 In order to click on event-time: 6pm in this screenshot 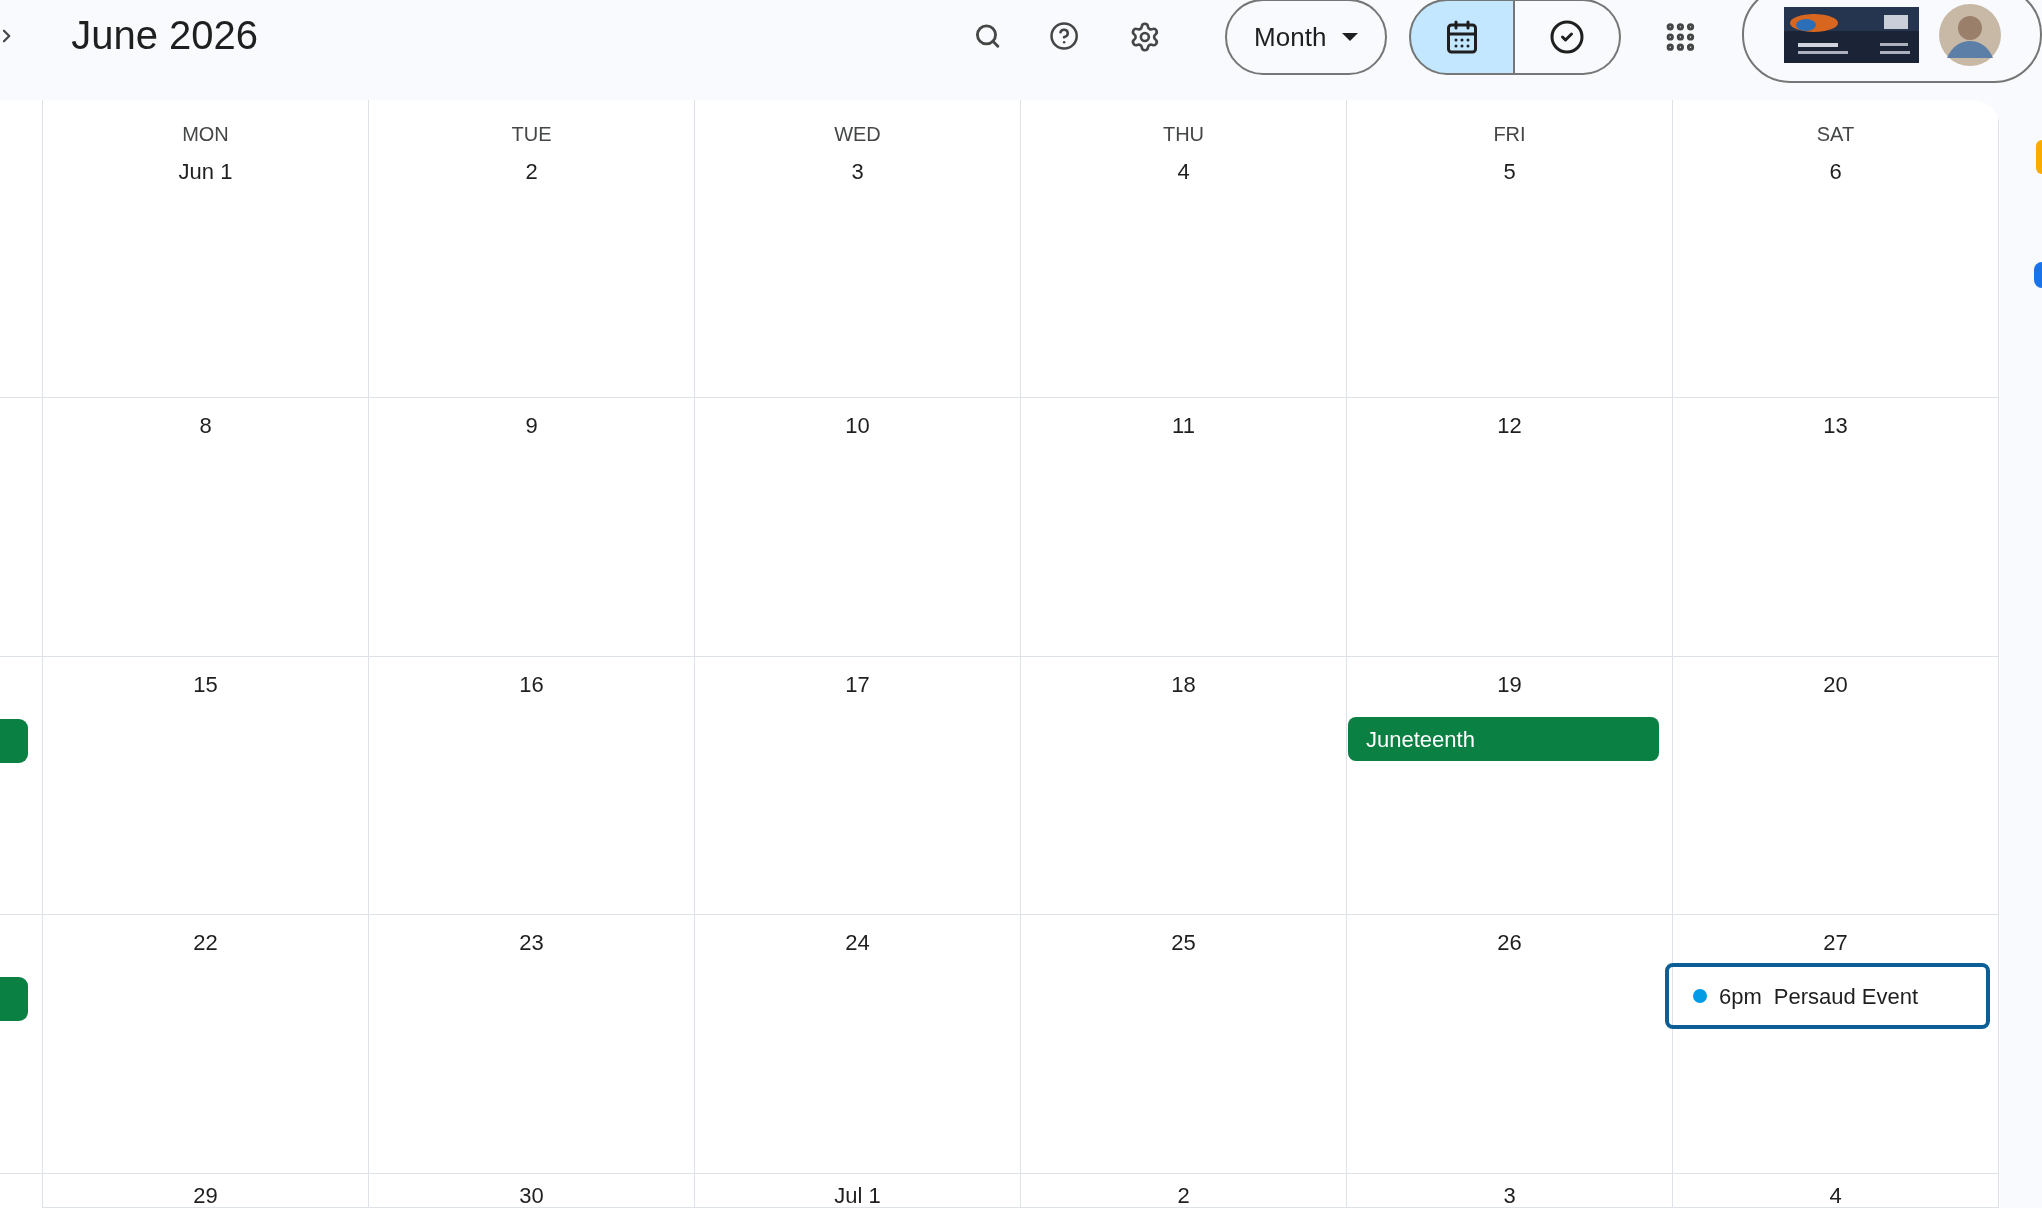, I will do `click(1740, 996)`.